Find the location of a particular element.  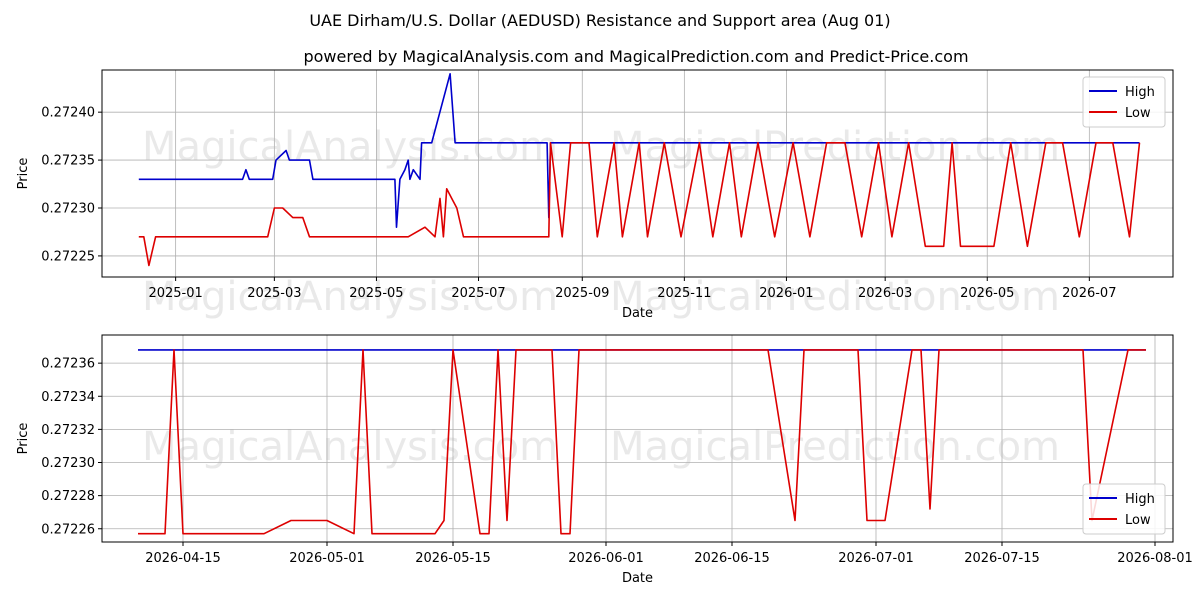

x-tick-label: 2026-05-15 is located at coordinates (453, 558).